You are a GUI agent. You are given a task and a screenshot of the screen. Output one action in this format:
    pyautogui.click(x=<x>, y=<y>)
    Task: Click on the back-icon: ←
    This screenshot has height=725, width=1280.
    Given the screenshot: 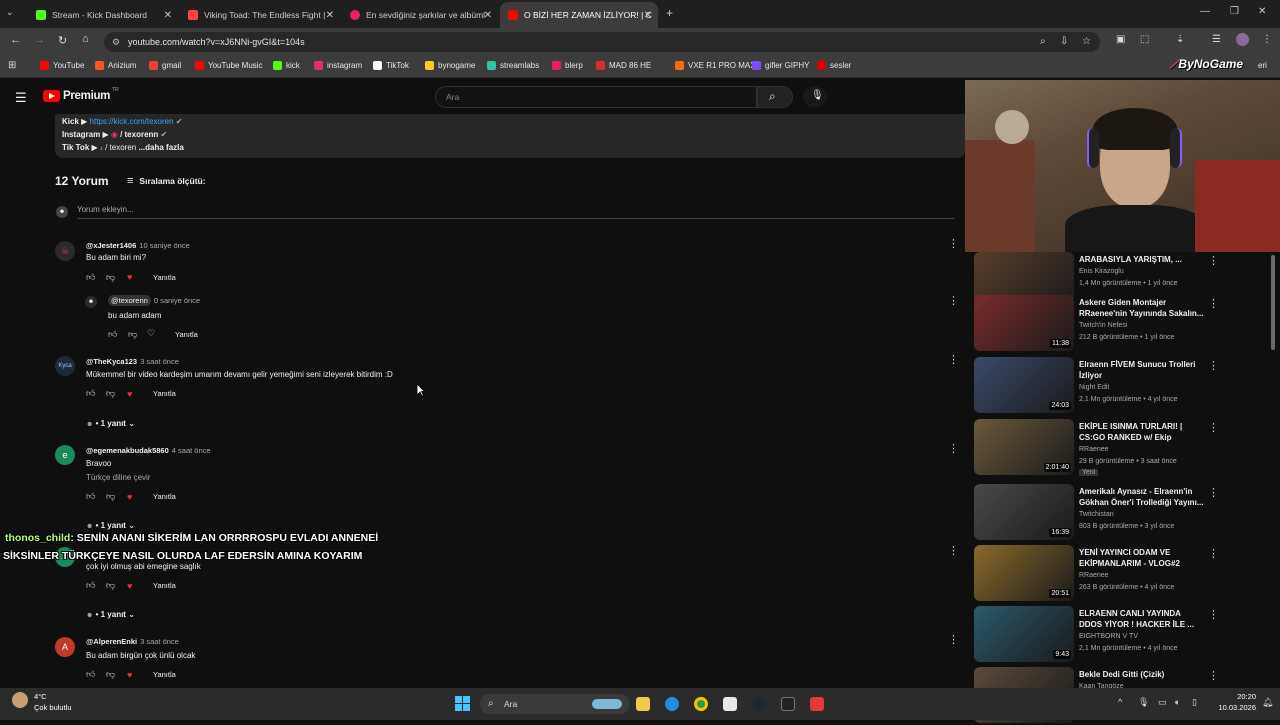 What is the action you would take?
    pyautogui.click(x=15, y=40)
    